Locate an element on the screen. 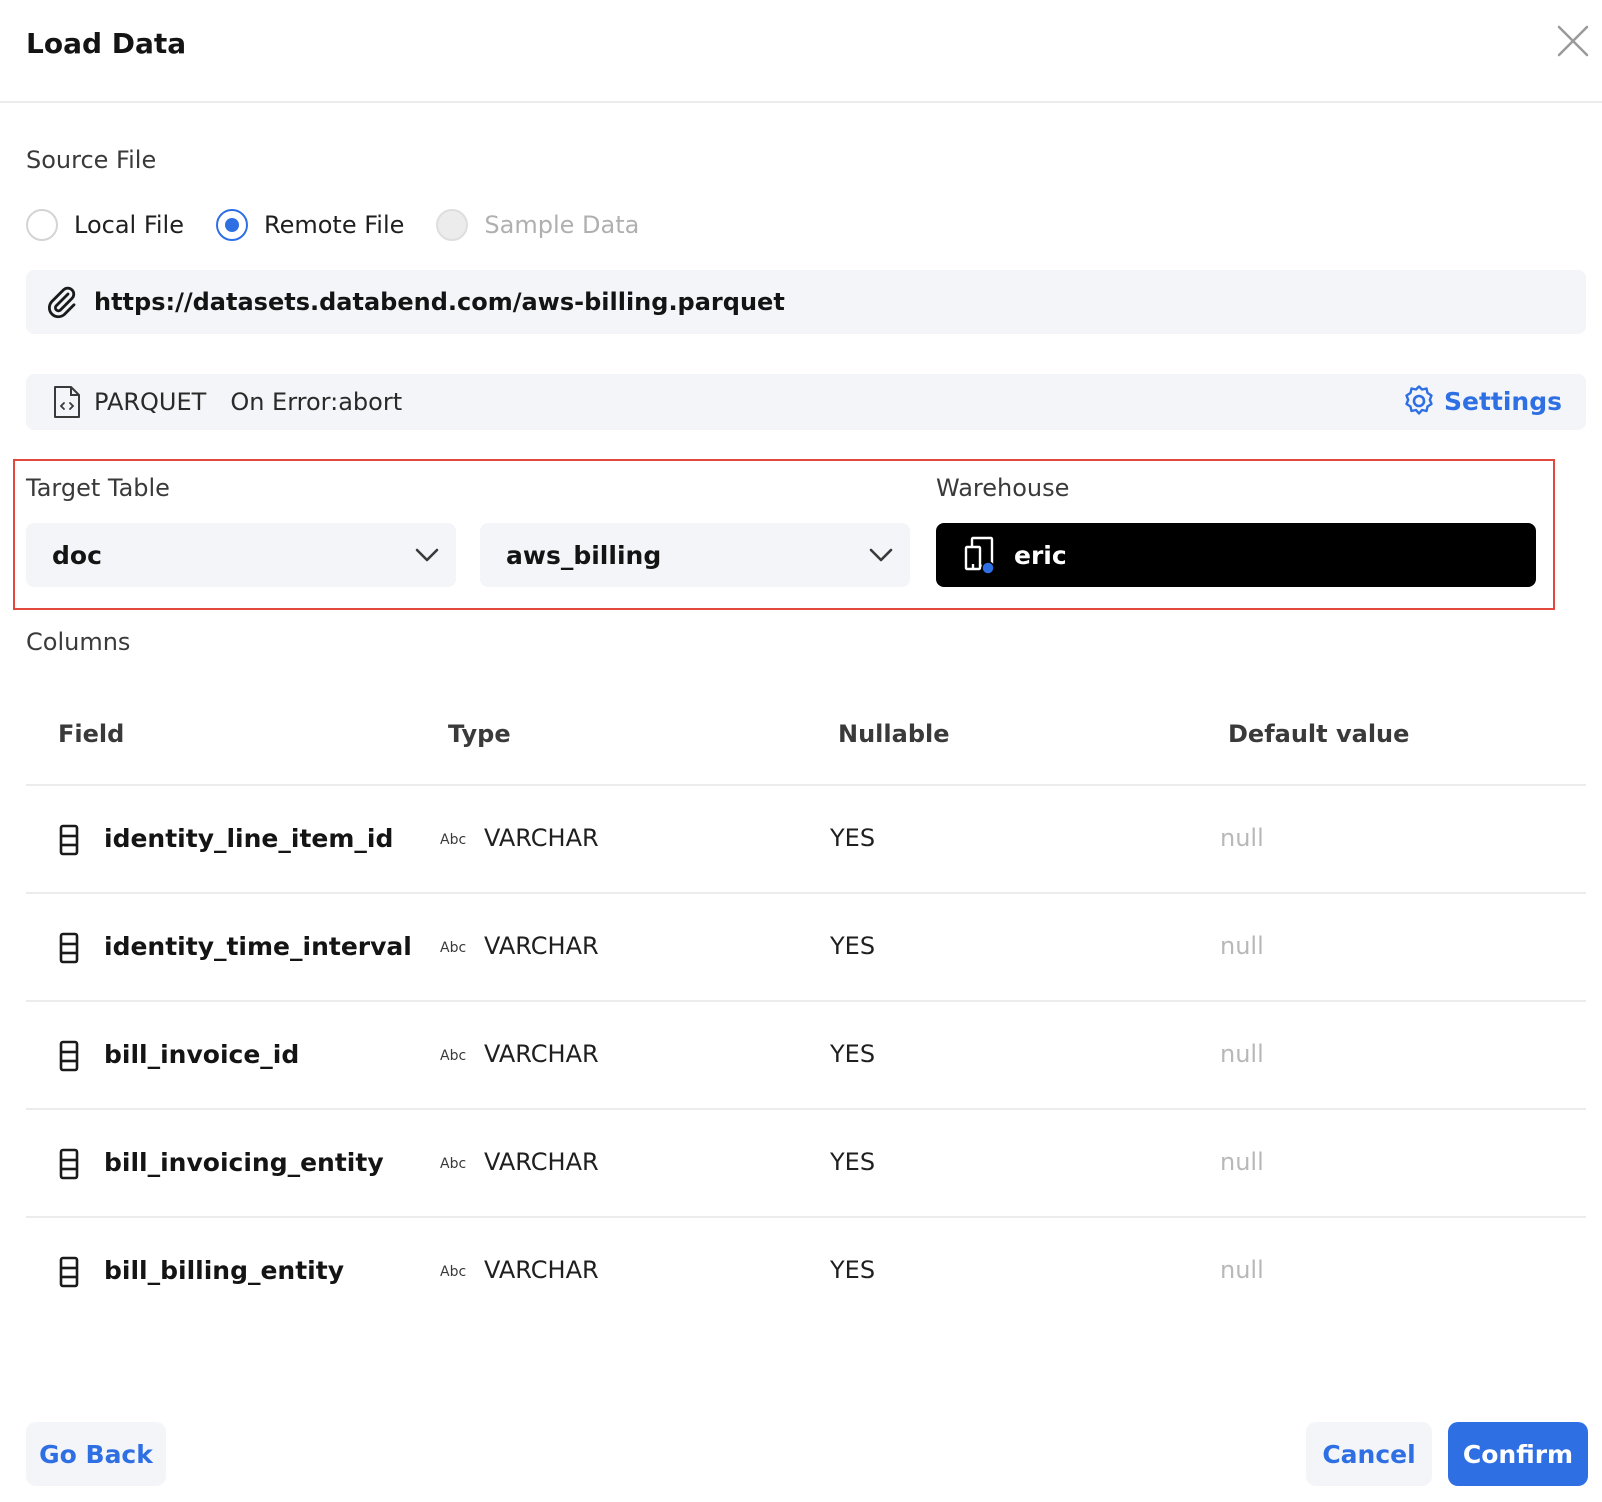  dialog-title: Load Data is located at coordinates (106, 43).